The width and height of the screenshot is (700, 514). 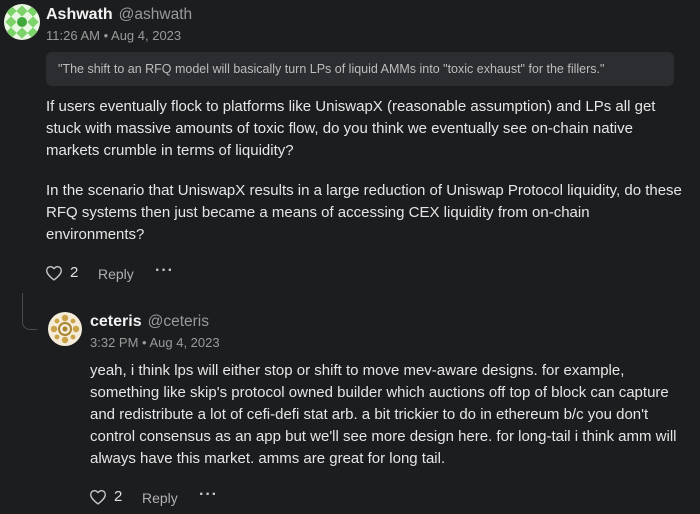 What do you see at coordinates (29, 311) in the screenshot?
I see `thread-connector-line` at bounding box center [29, 311].